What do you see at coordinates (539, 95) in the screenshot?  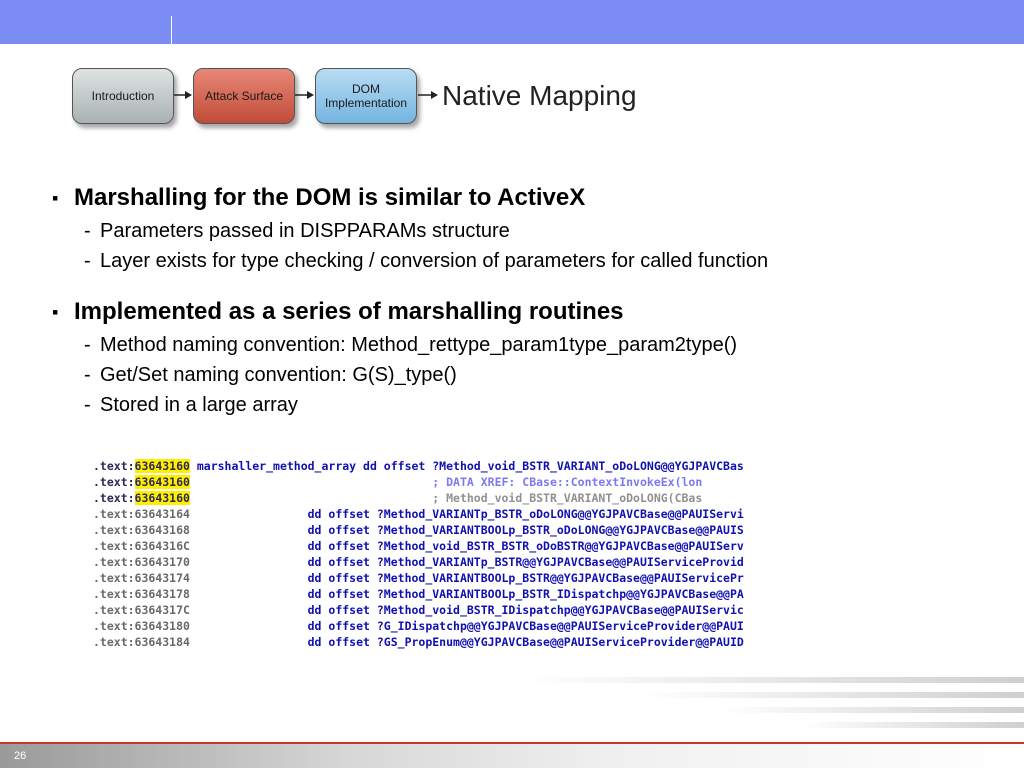 I see `current-section-title: Native Mapping` at bounding box center [539, 95].